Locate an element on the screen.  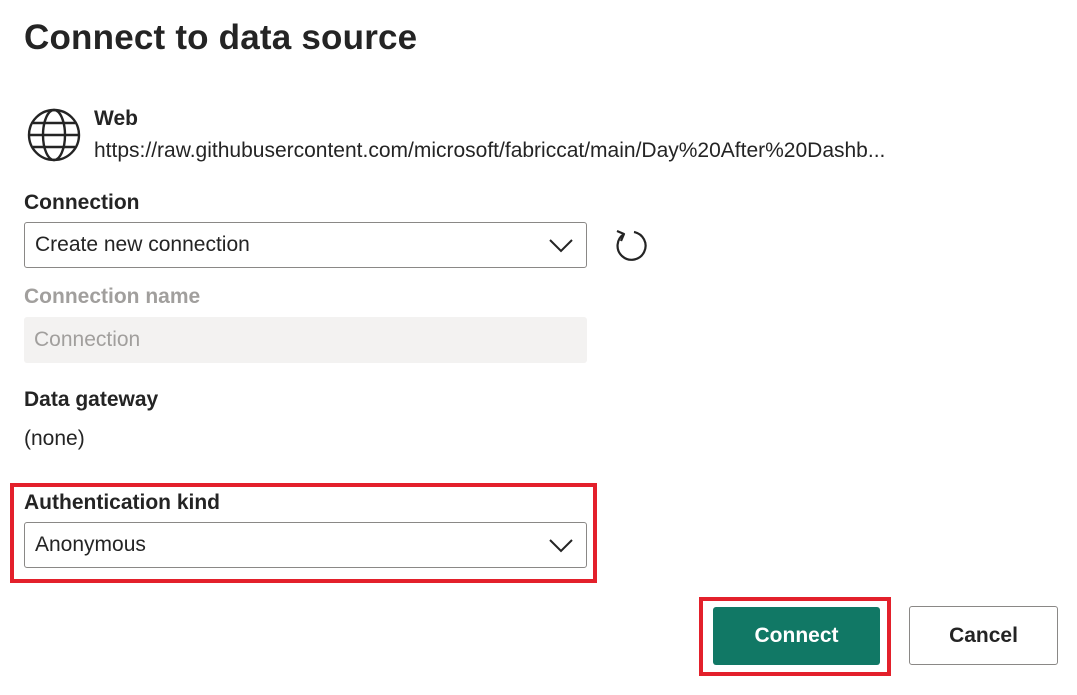
cancel-button: Cancel is located at coordinates (983, 635).